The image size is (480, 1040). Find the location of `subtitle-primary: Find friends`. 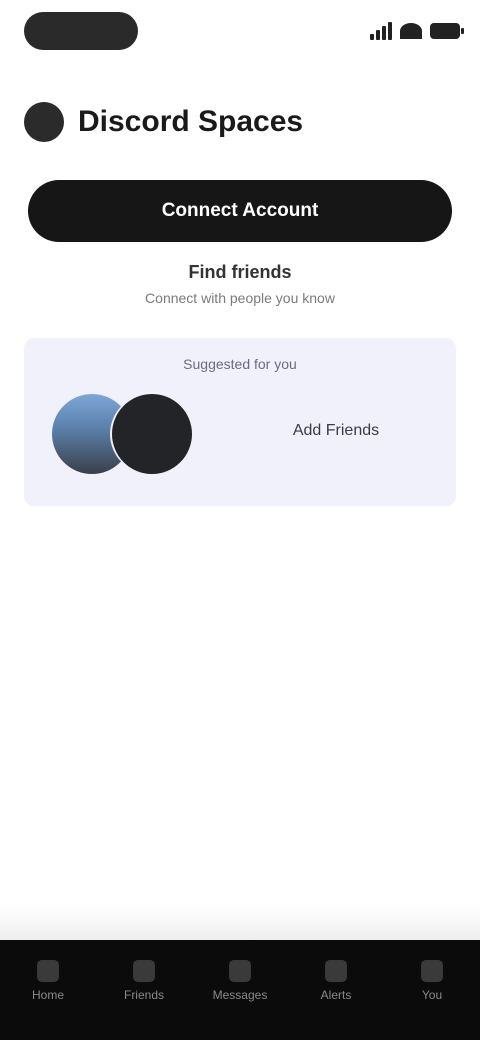

subtitle-primary: Find friends is located at coordinates (240, 272).